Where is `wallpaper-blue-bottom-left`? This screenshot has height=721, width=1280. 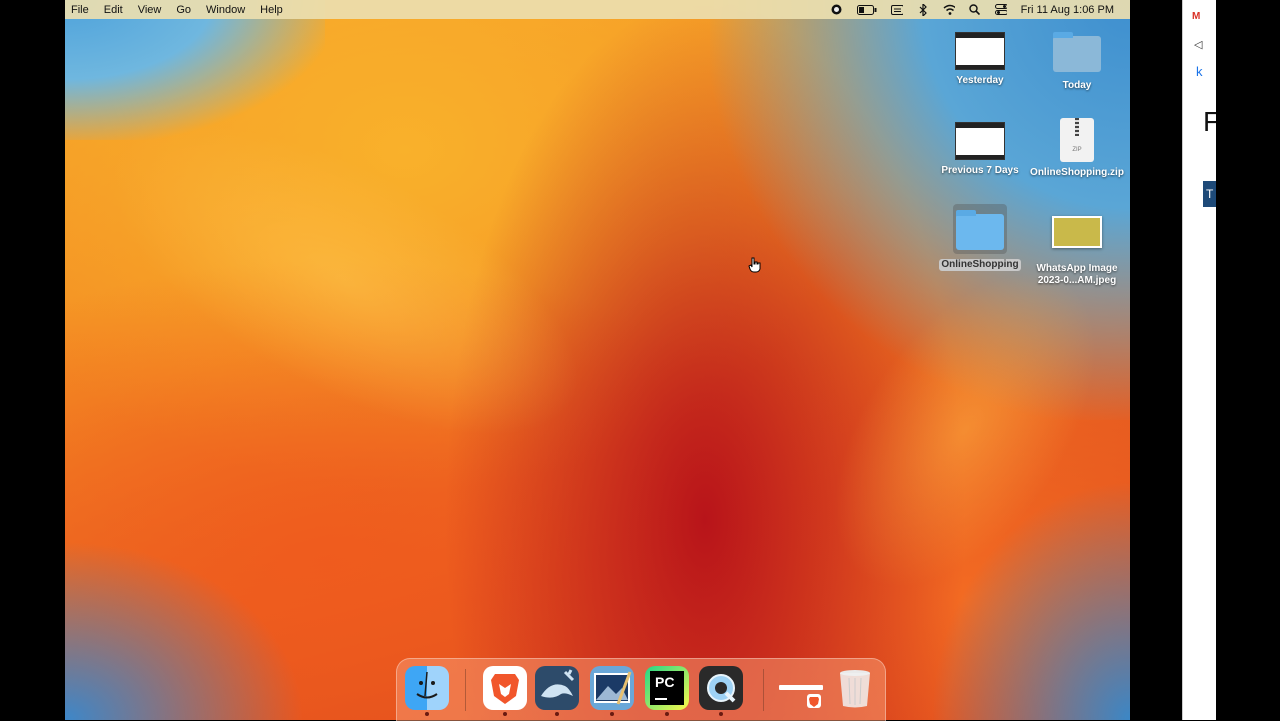 wallpaper-blue-bottom-left is located at coordinates (185, 630).